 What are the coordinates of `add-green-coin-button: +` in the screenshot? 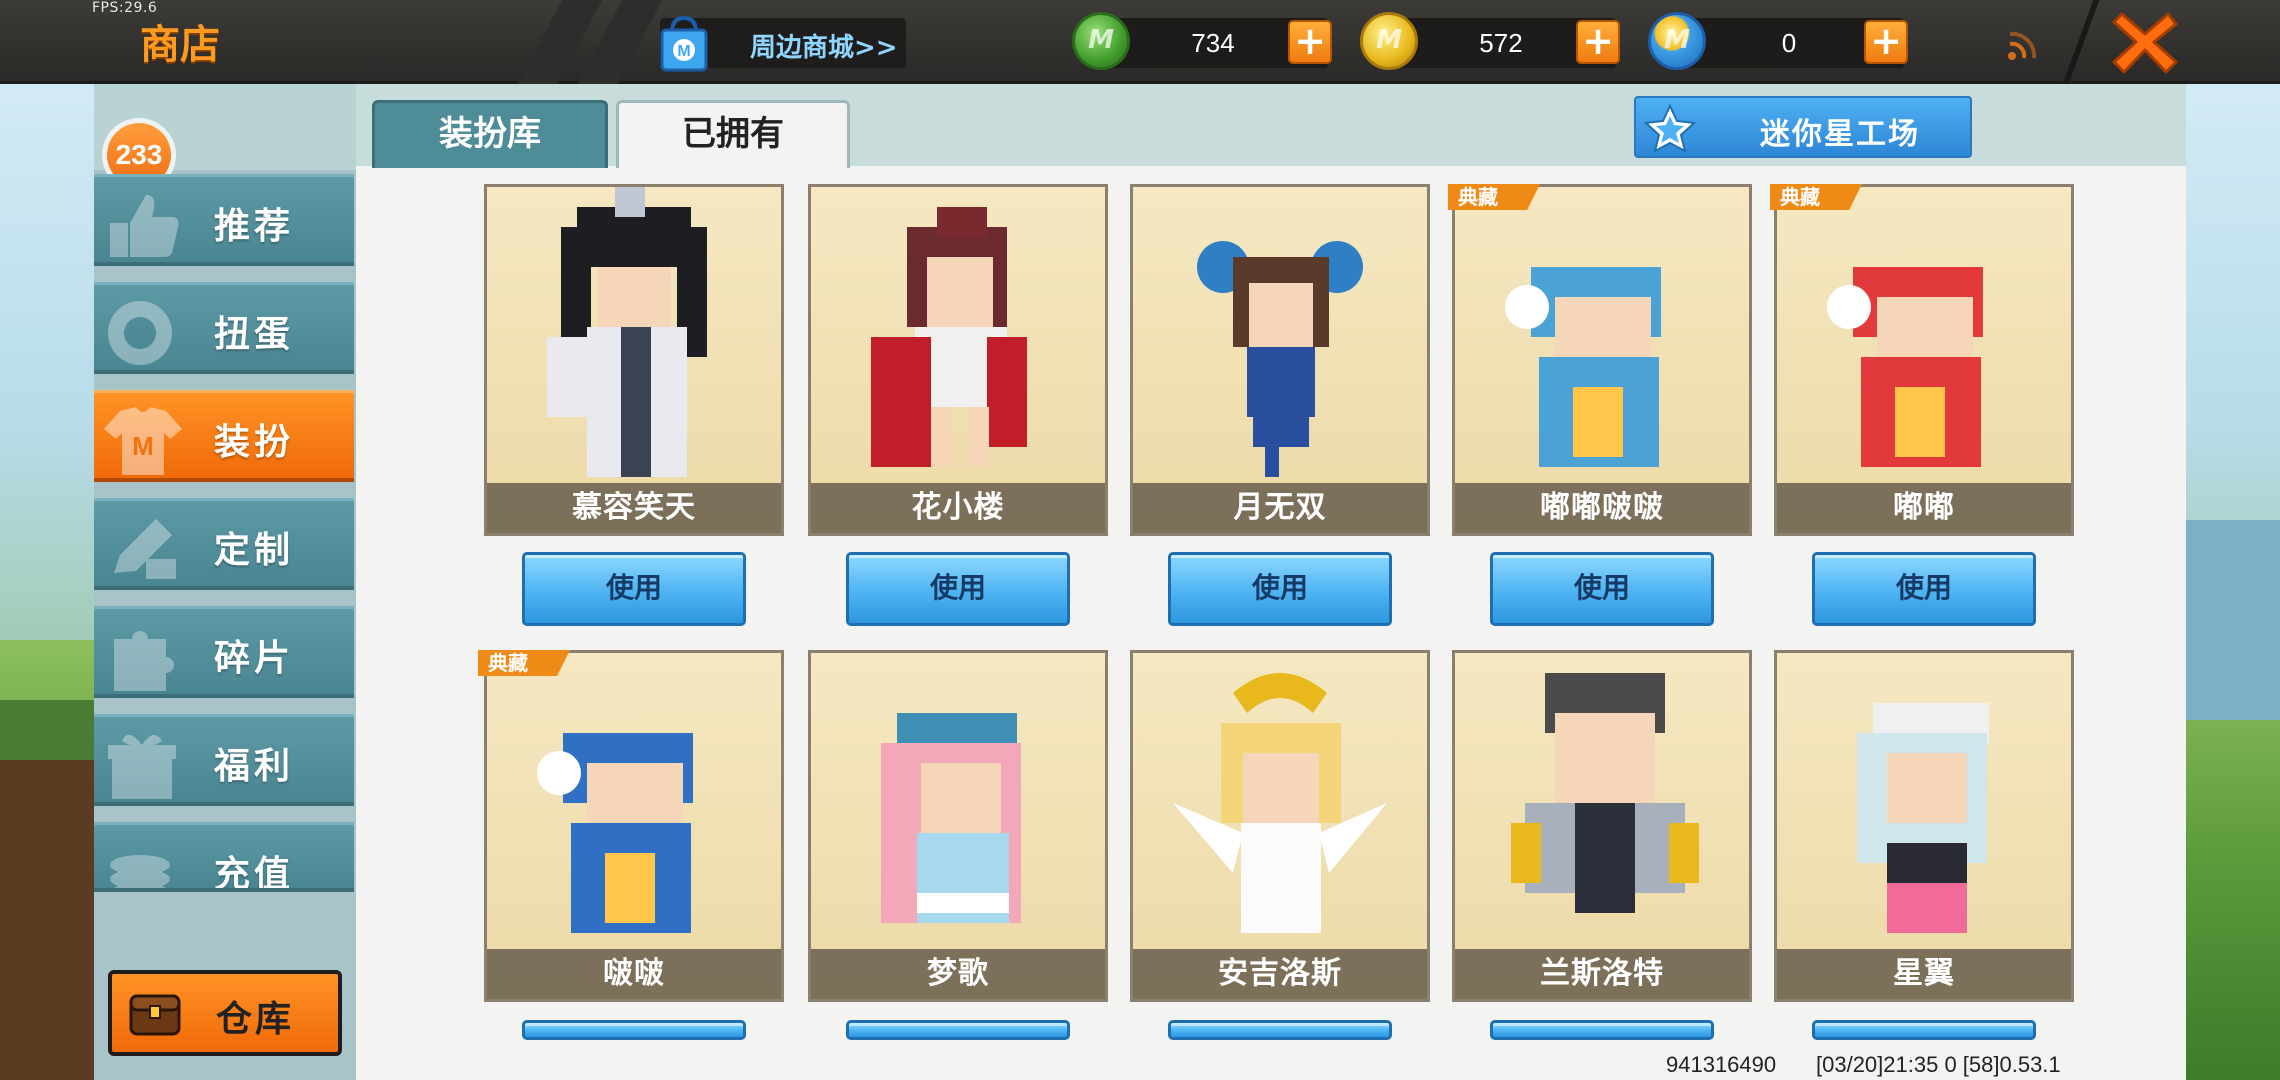 It's located at (1310, 42).